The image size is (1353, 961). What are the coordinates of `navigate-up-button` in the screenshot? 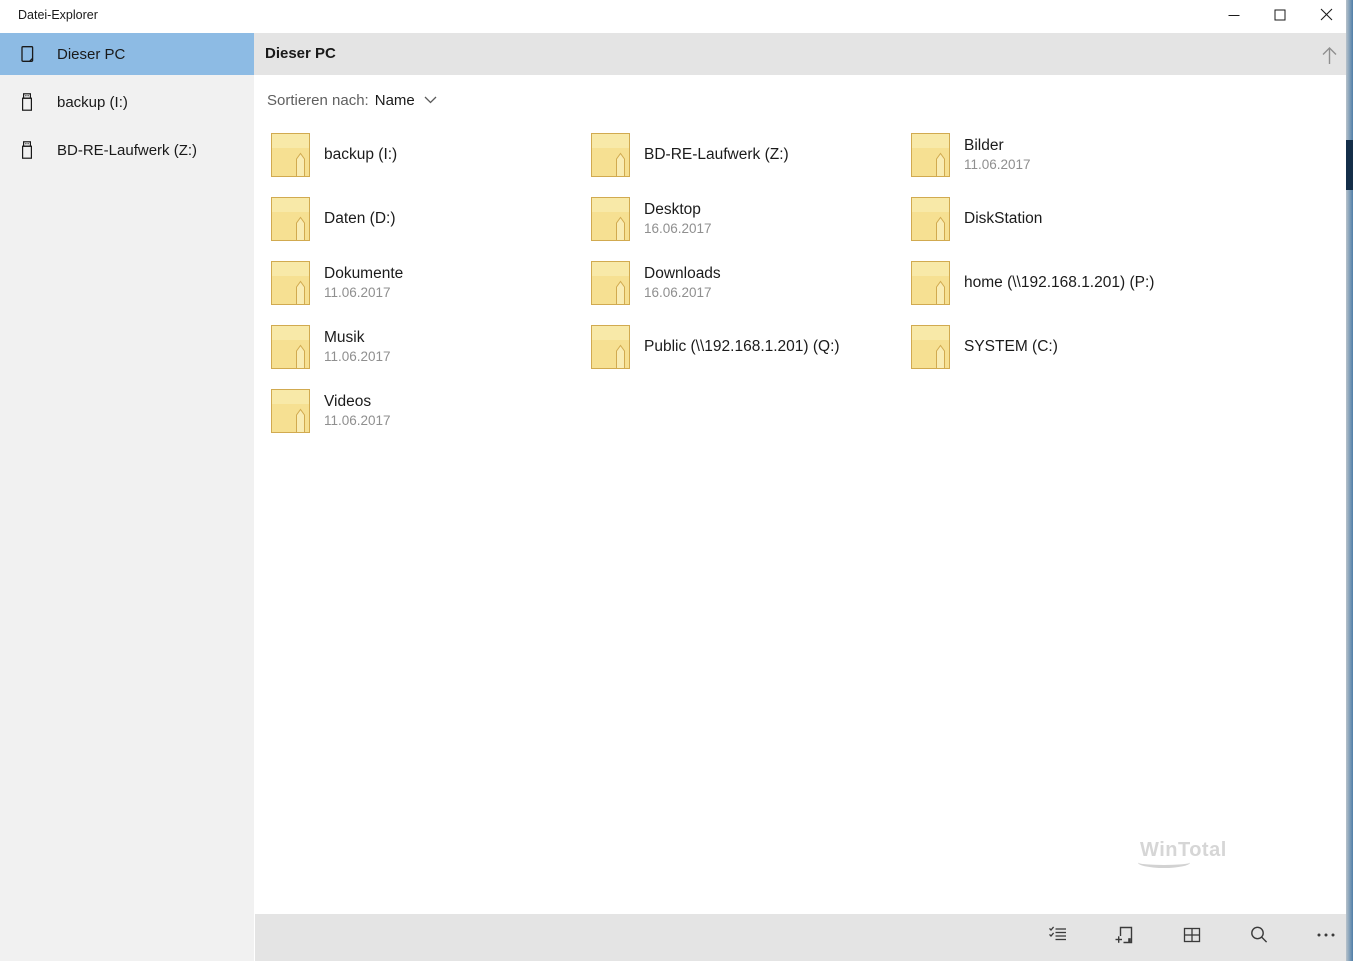 It's located at (1329, 55).